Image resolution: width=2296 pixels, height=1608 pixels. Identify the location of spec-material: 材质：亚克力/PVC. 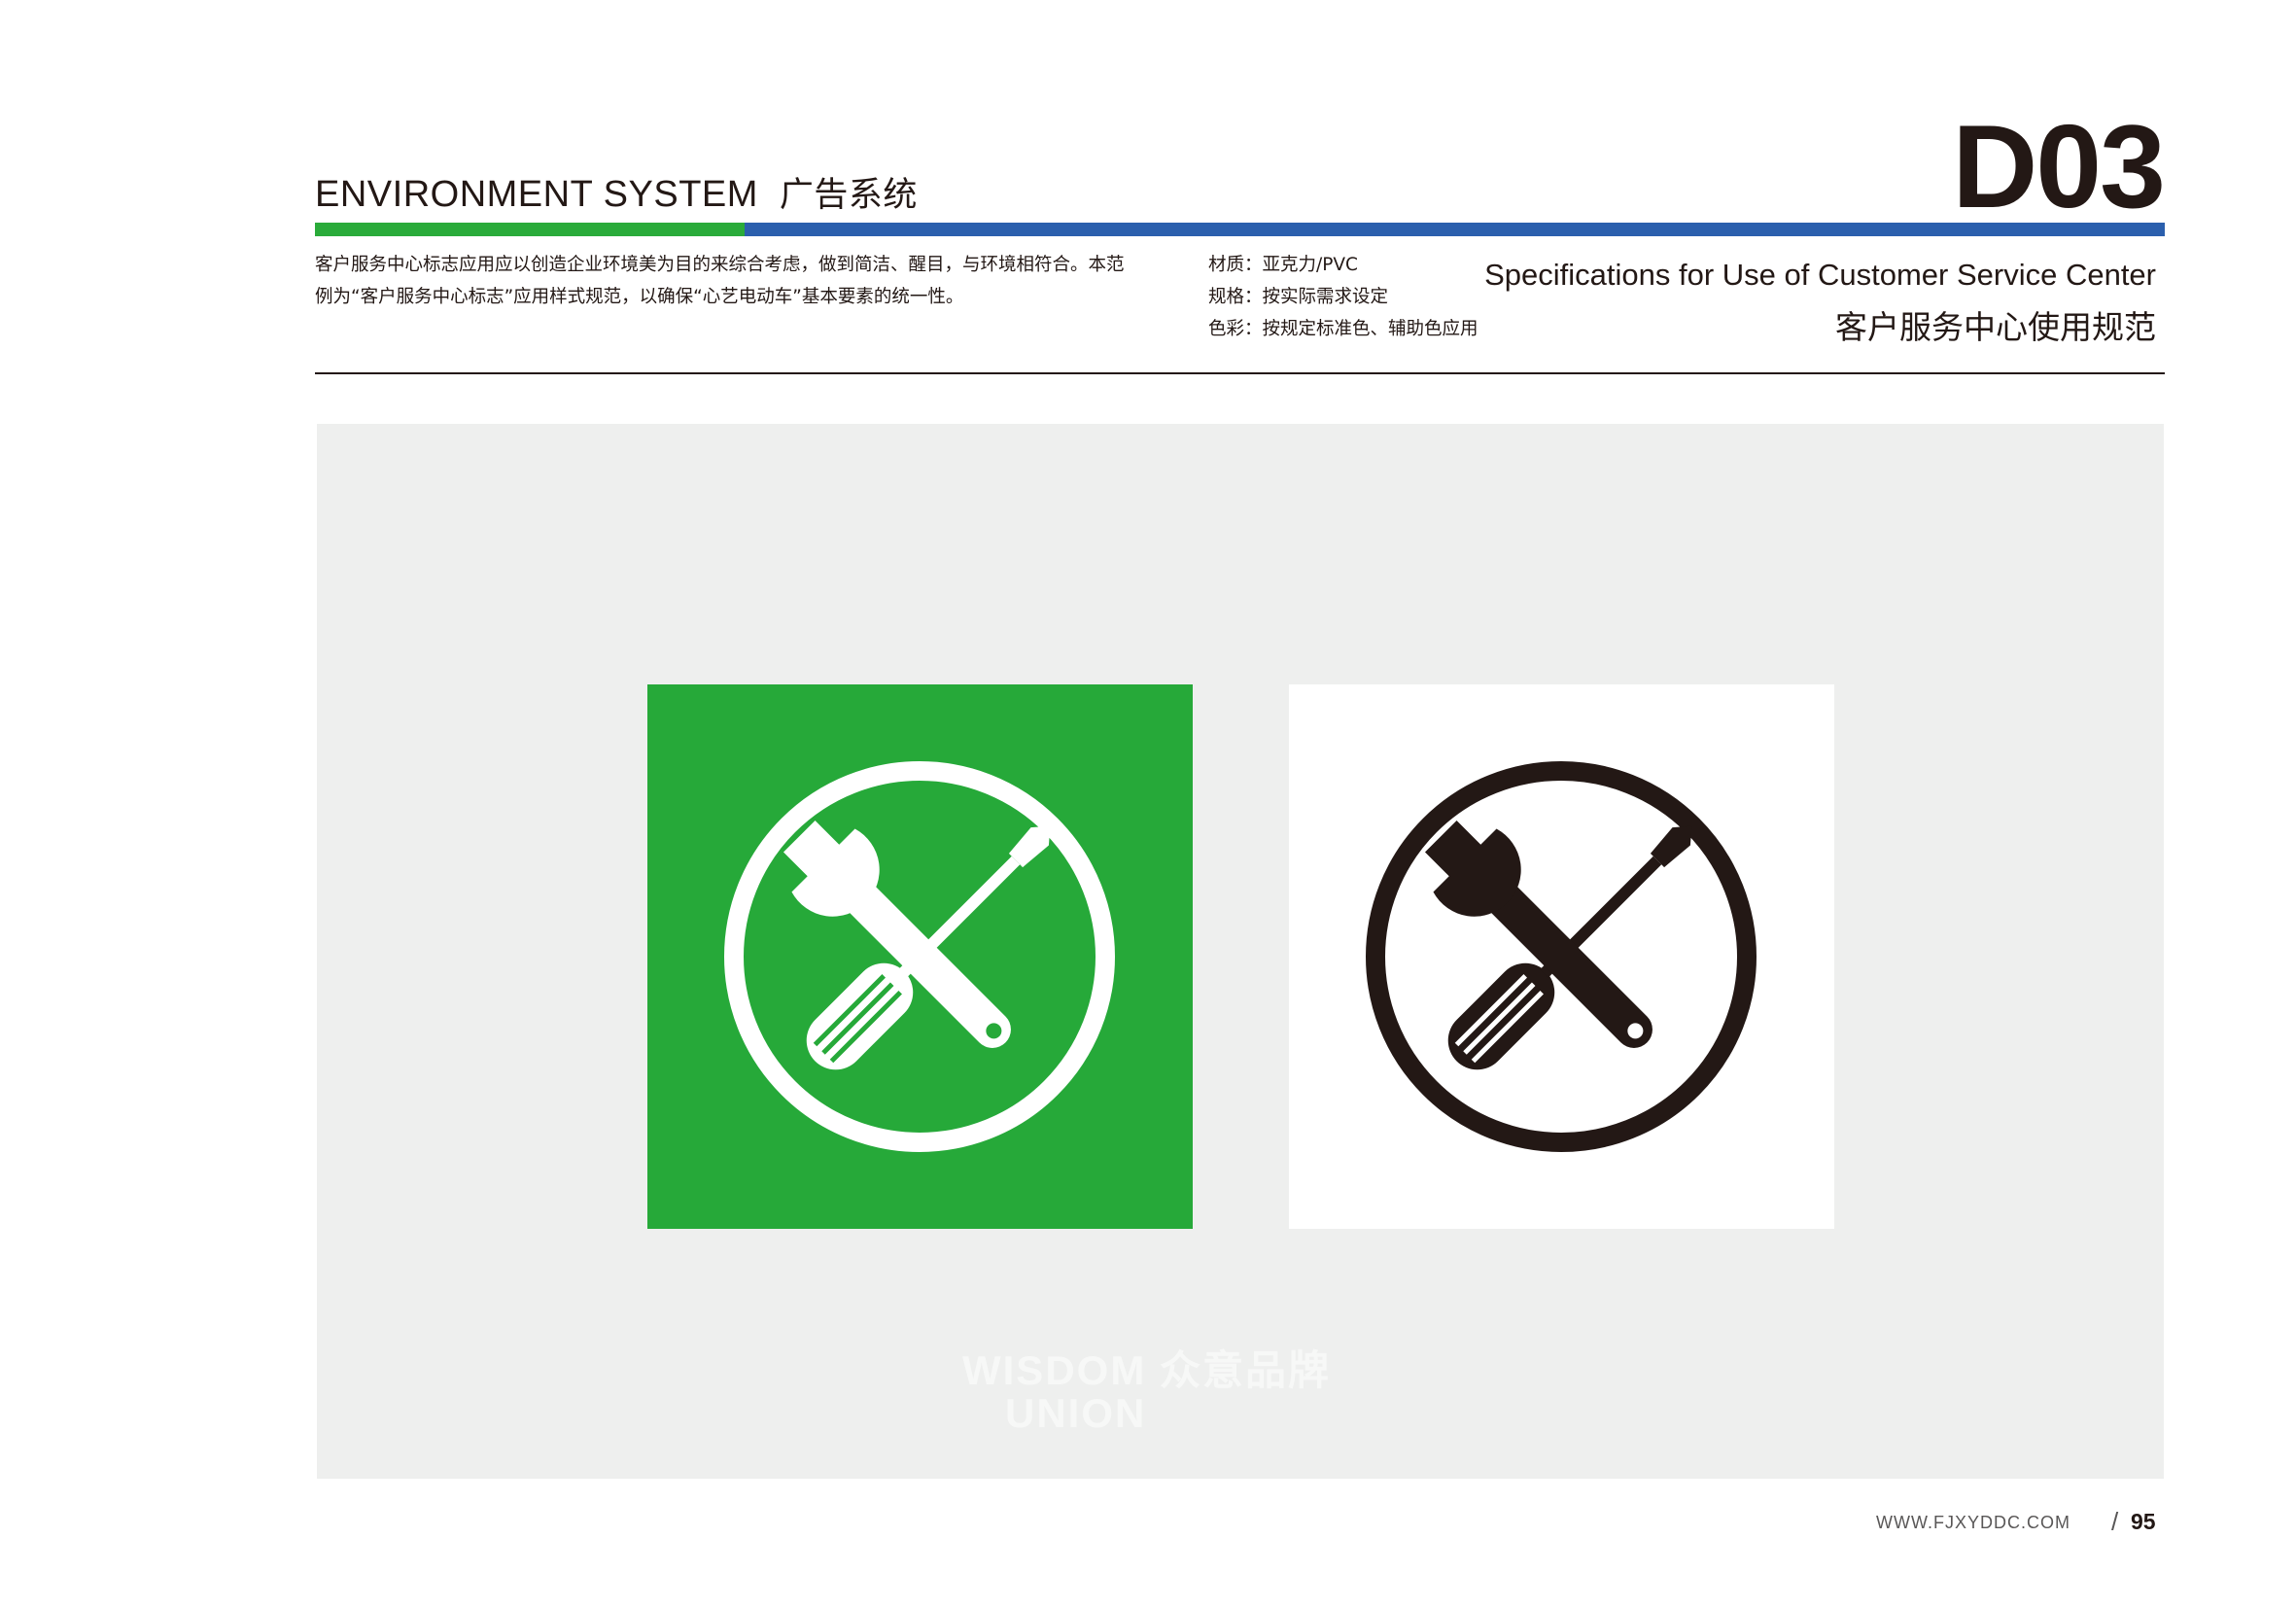
(1283, 265).